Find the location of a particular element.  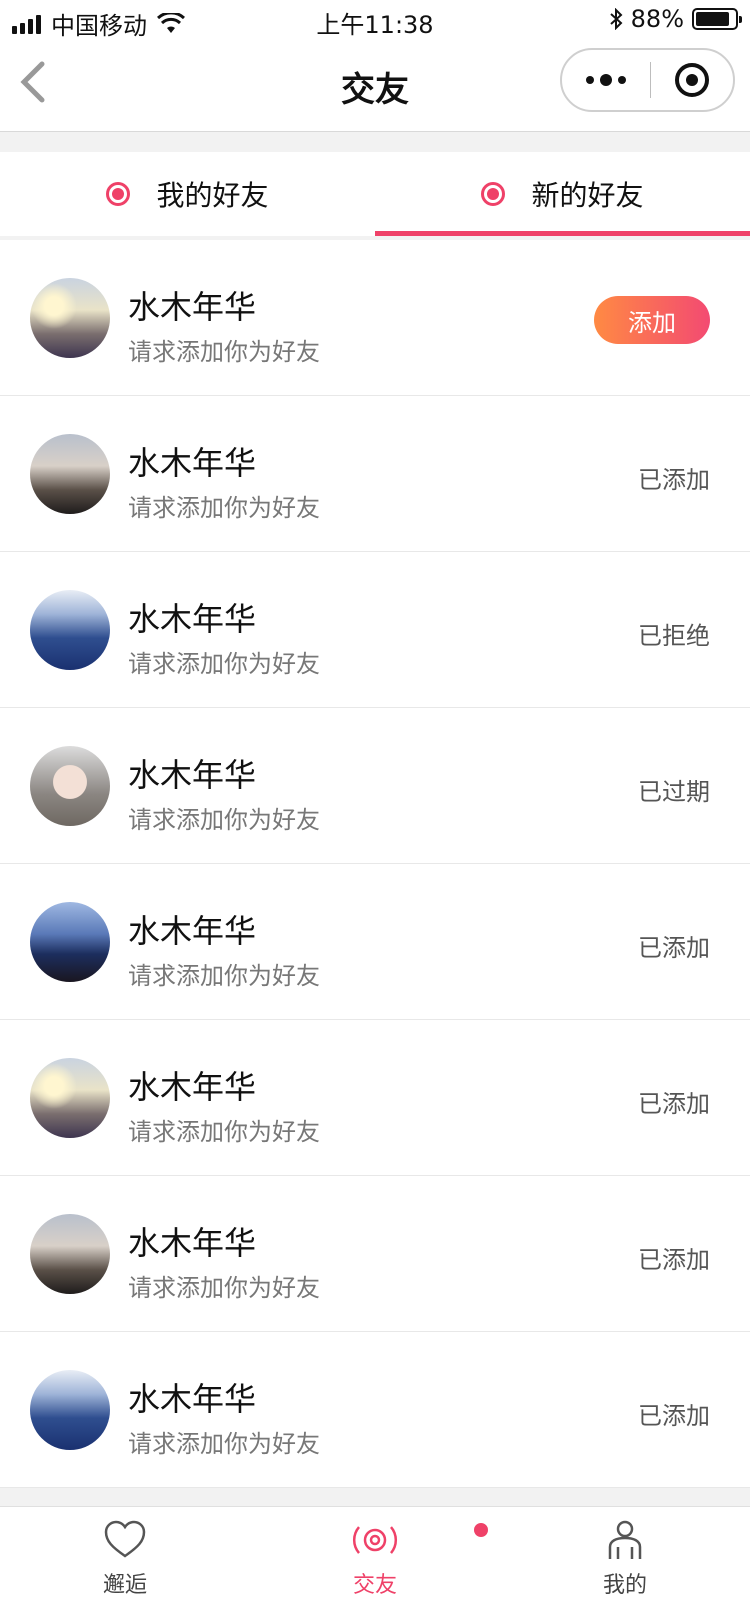

bottom-tab-bar: 邂逅 交友 我的 is located at coordinates (375, 1556).